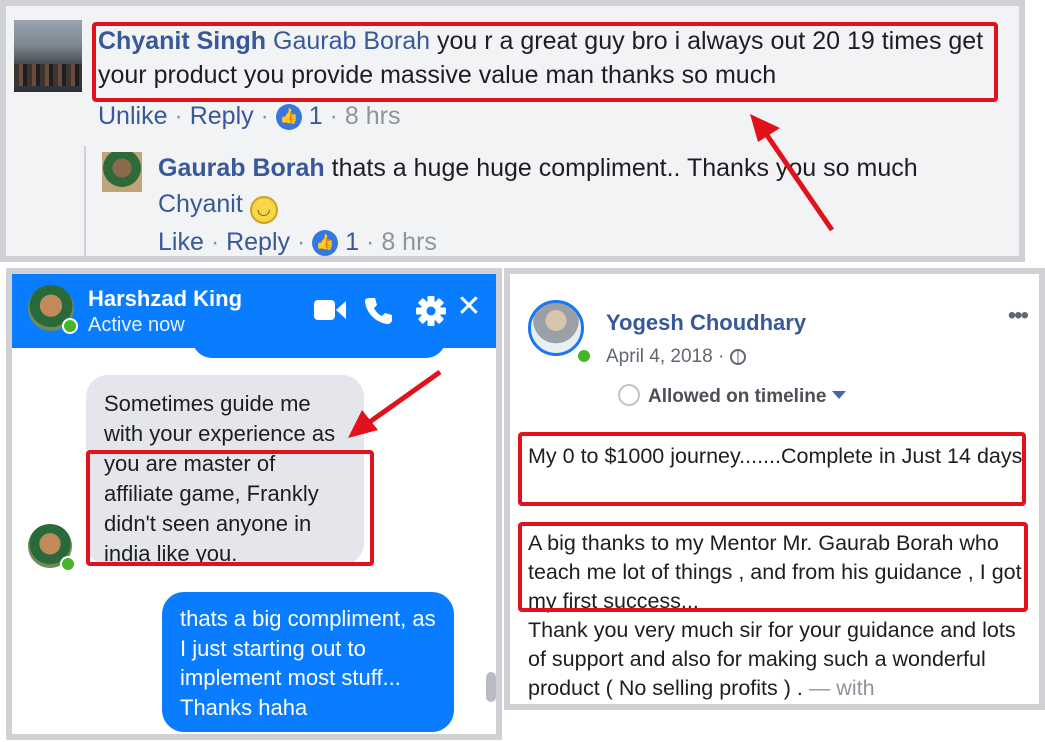 This screenshot has width=1045, height=742. I want to click on phone-icon, so click(378, 310).